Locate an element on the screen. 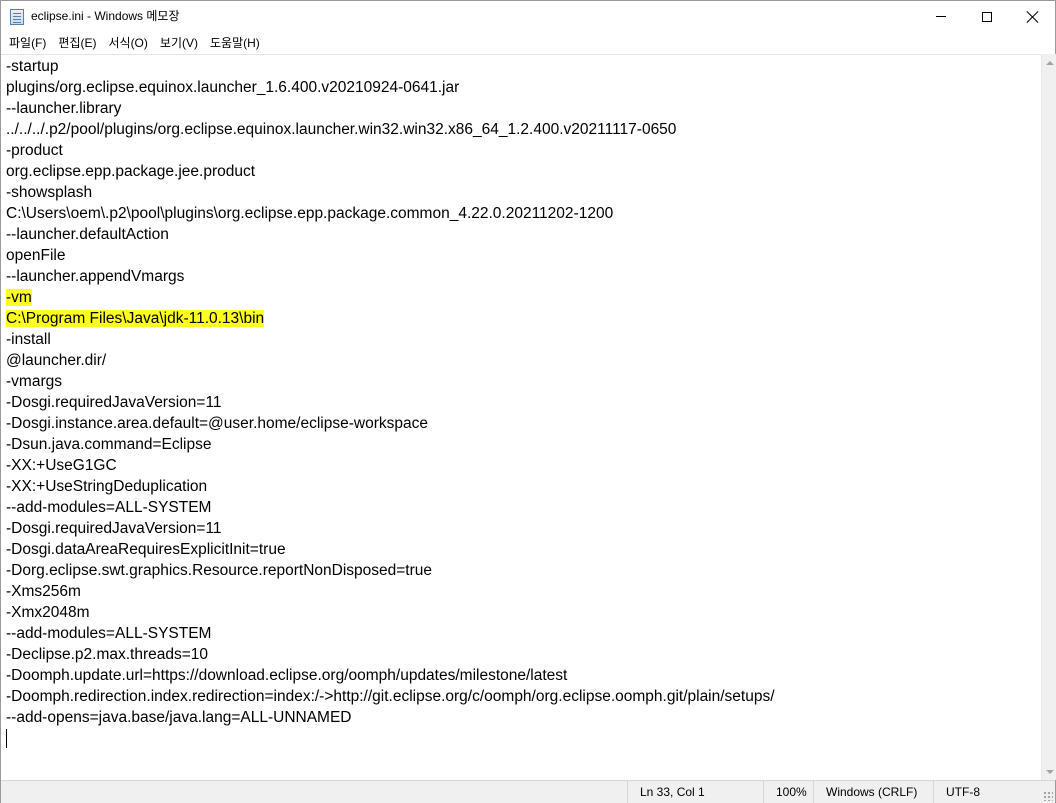  text-line-content: org.eclipse.epp.package.jee.product is located at coordinates (131, 171).